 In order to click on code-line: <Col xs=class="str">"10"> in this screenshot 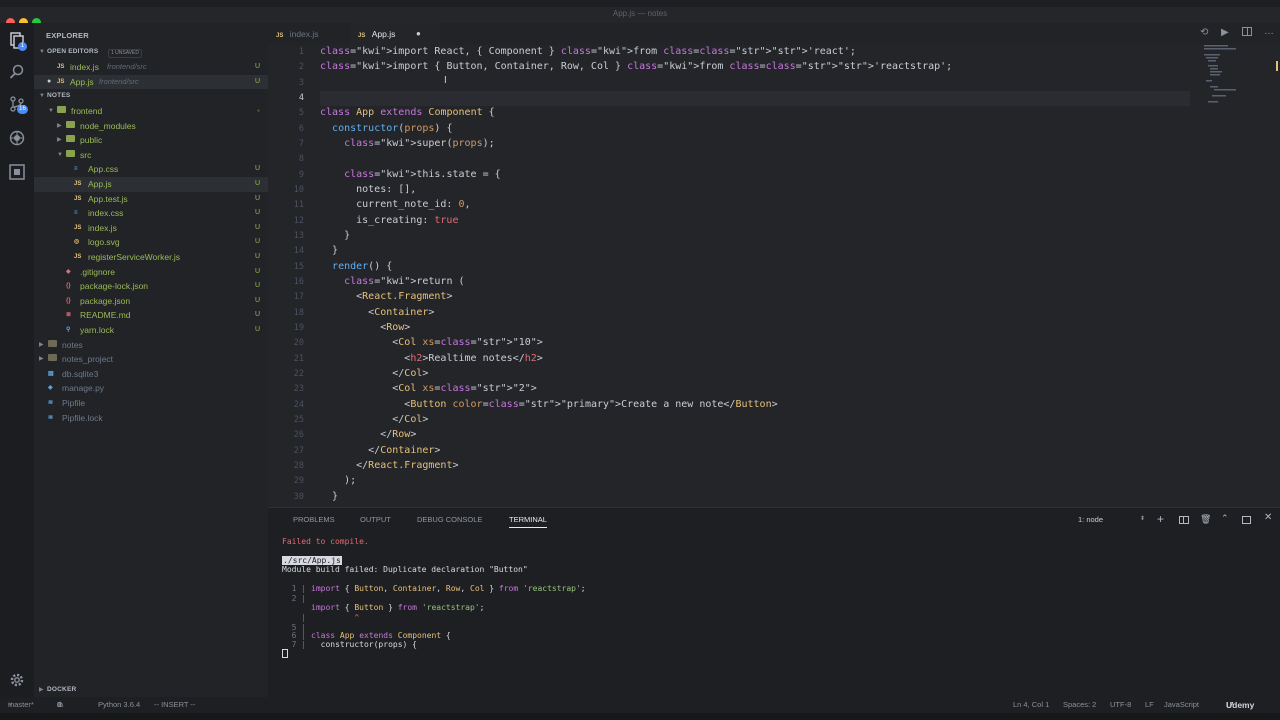, I will do `click(431, 343)`.